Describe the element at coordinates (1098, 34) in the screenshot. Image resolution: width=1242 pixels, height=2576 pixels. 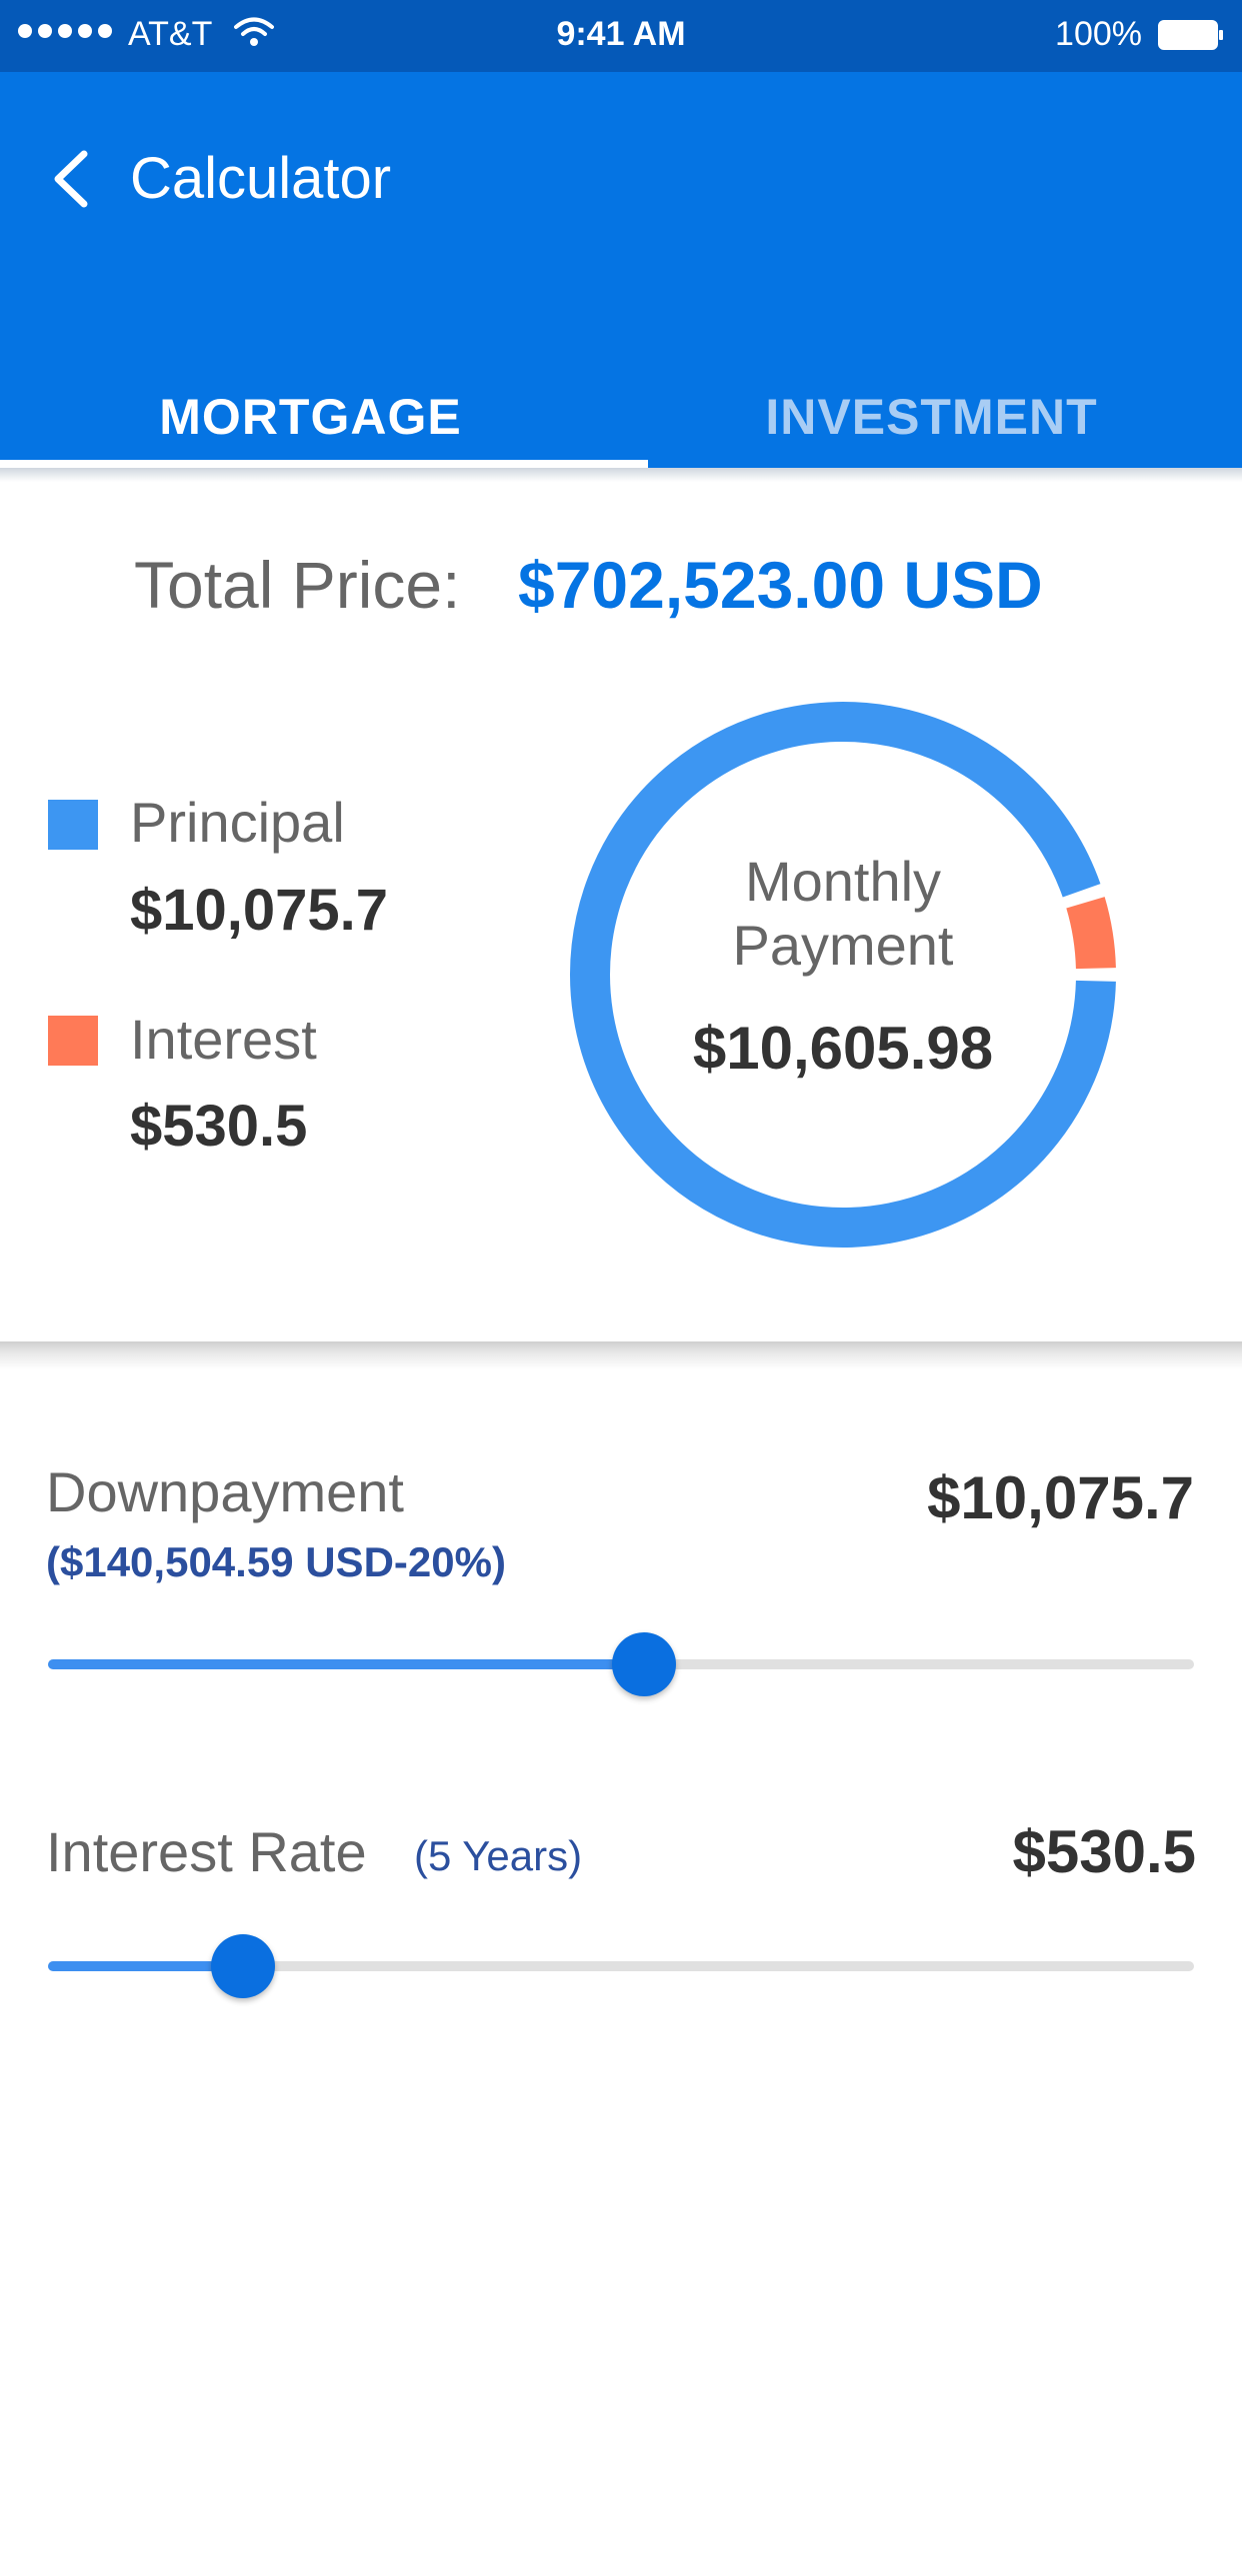
I see `battery-percent: 100%` at that location.